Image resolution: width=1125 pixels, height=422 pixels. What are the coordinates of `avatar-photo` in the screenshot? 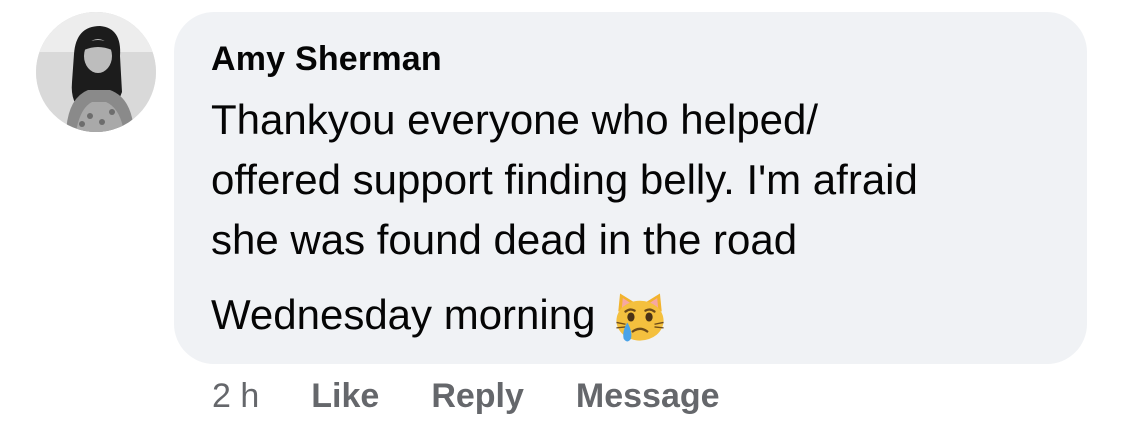 It's located at (96, 72).